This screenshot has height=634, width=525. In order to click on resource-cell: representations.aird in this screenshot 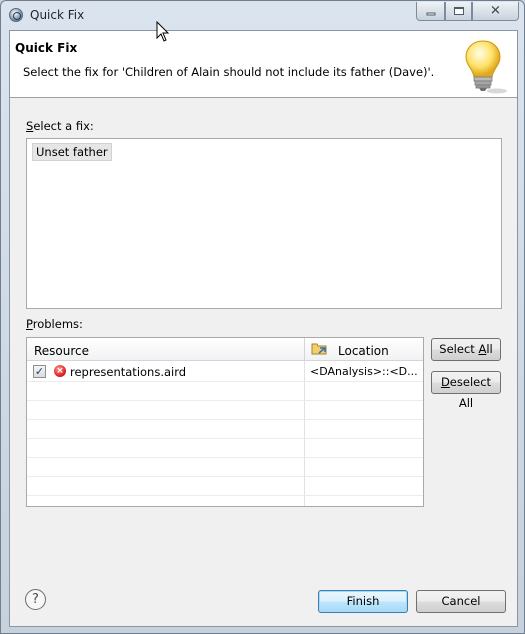, I will do `click(128, 372)`.